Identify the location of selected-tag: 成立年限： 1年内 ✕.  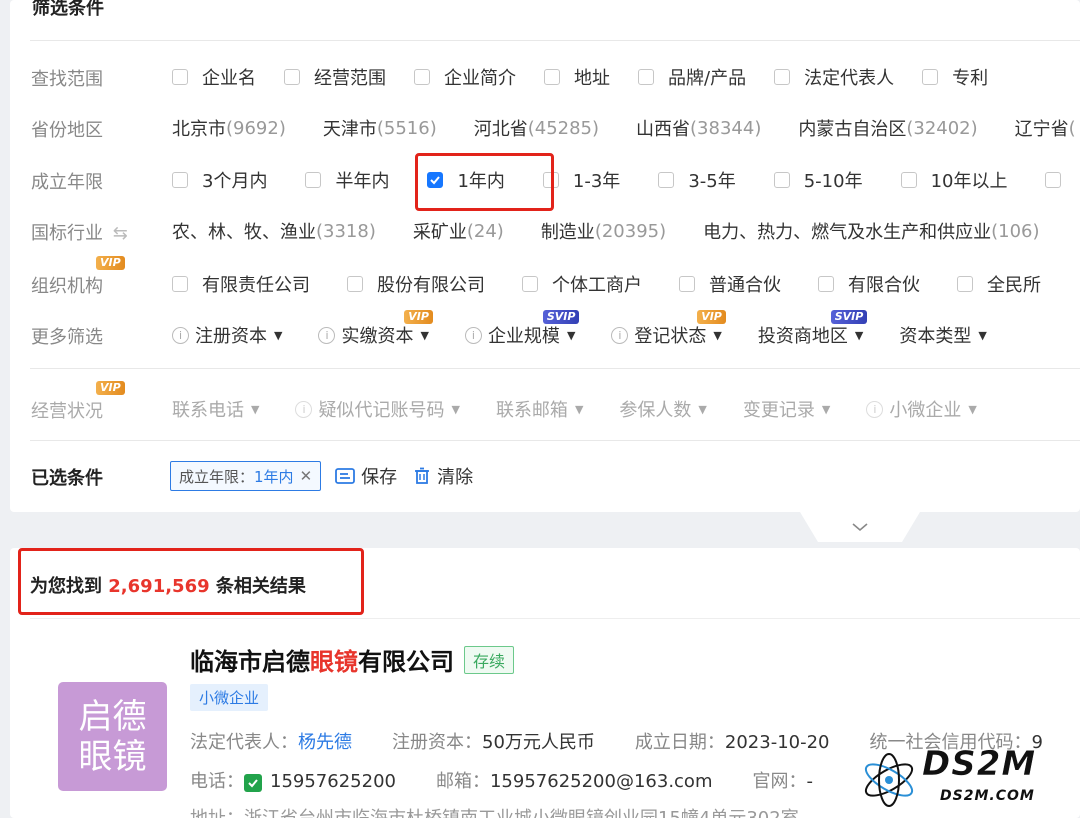
(246, 476).